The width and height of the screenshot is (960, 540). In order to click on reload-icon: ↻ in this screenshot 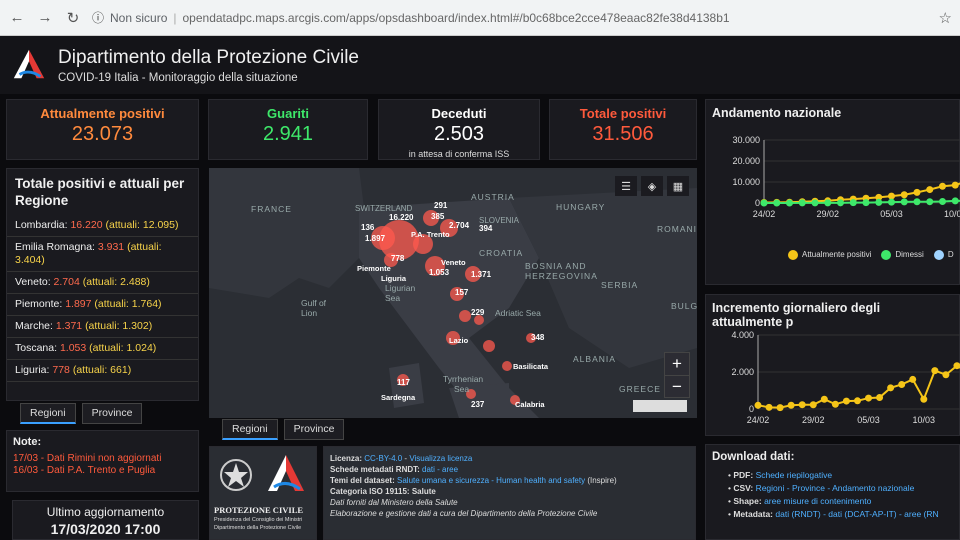, I will do `click(73, 18)`.